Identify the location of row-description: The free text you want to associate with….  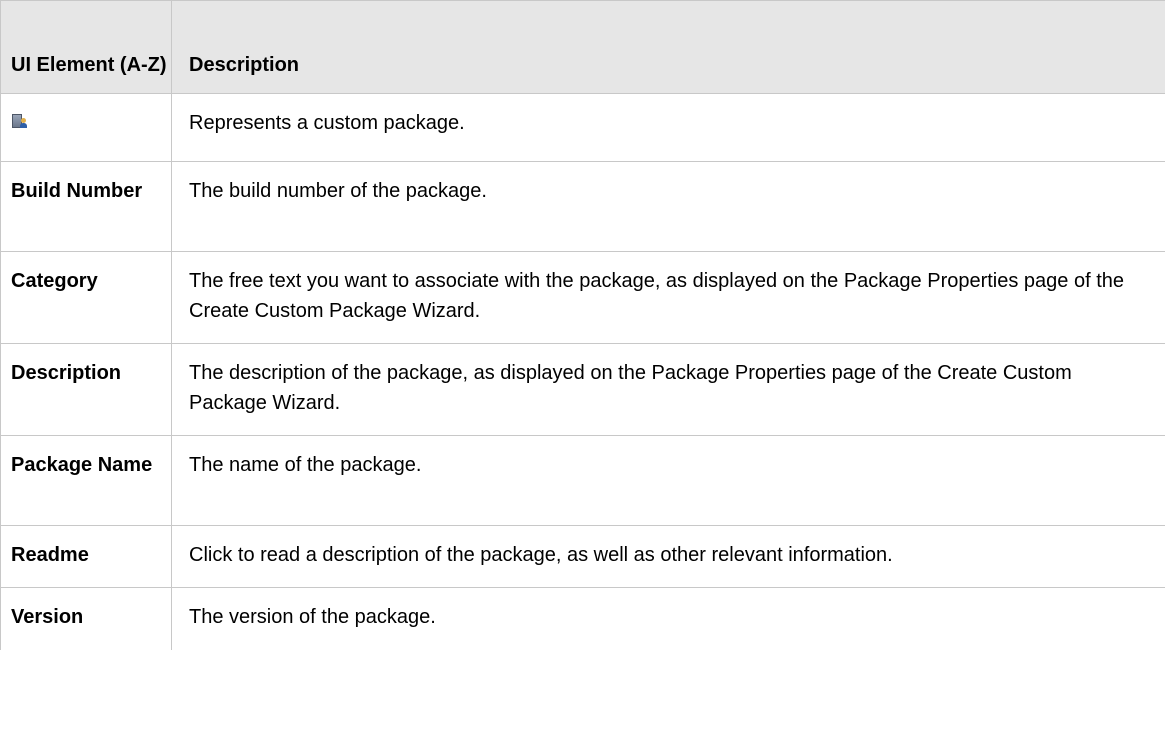
(668, 297).